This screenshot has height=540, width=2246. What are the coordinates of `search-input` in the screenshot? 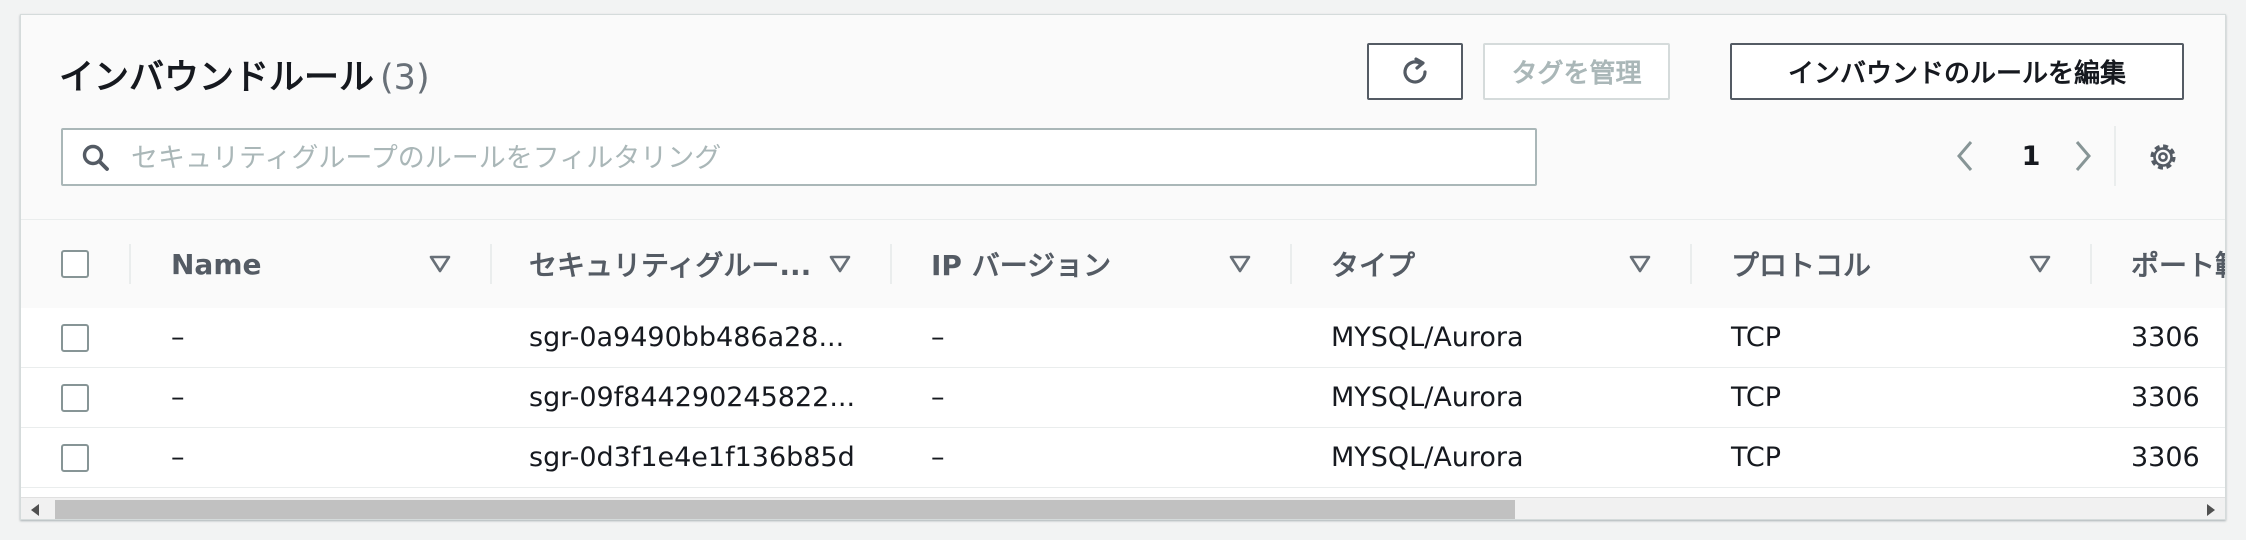 It's located at (821, 158).